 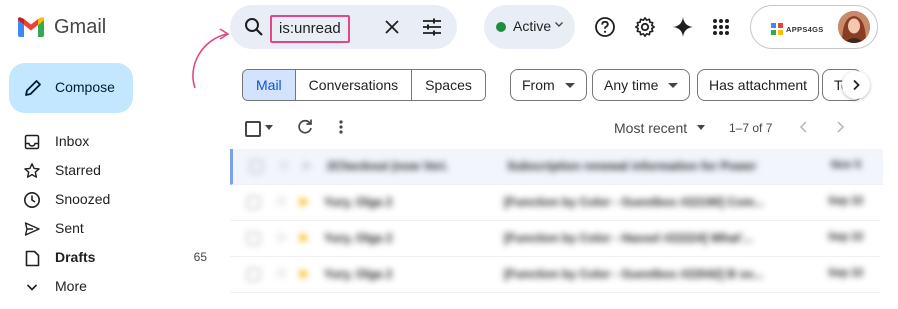 I want to click on search-bar: is:unread, so click(x=343, y=27).